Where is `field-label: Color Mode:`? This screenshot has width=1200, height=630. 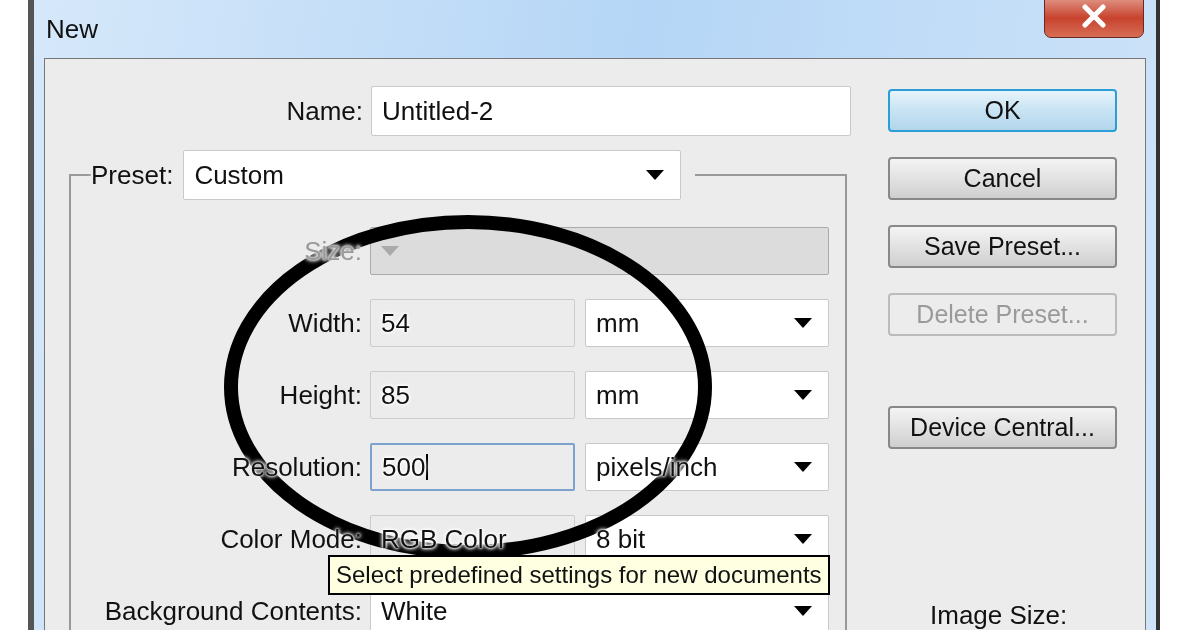
field-label: Color Mode: is located at coordinates (291, 539).